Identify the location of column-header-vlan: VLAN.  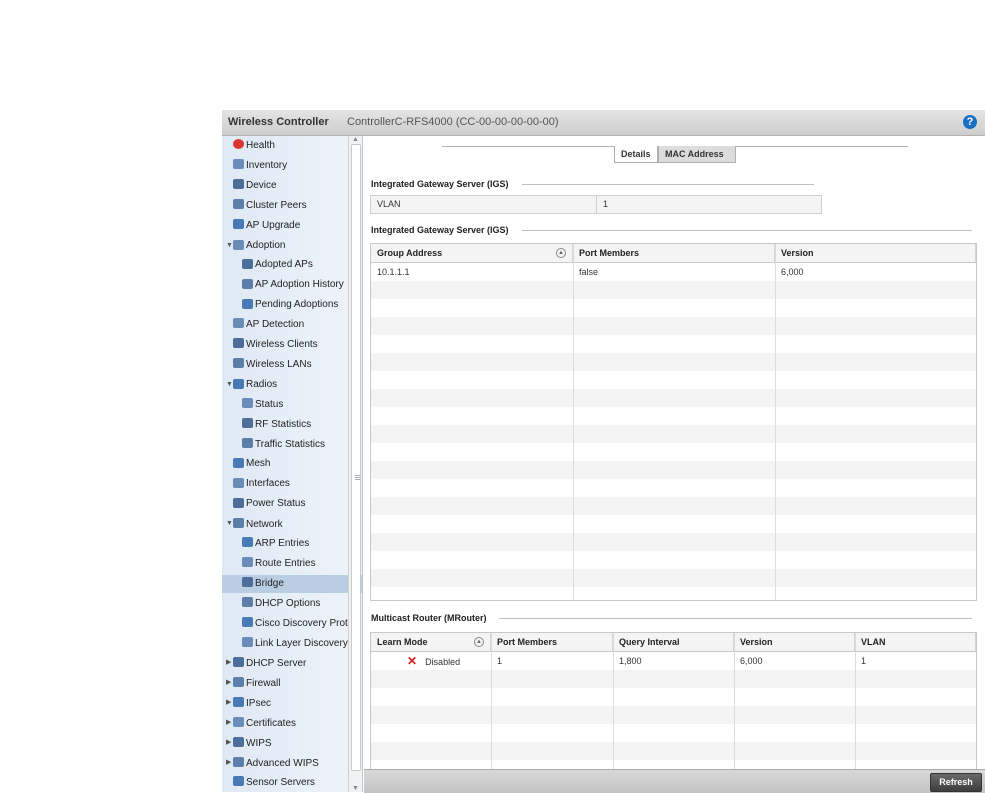
(915, 642).